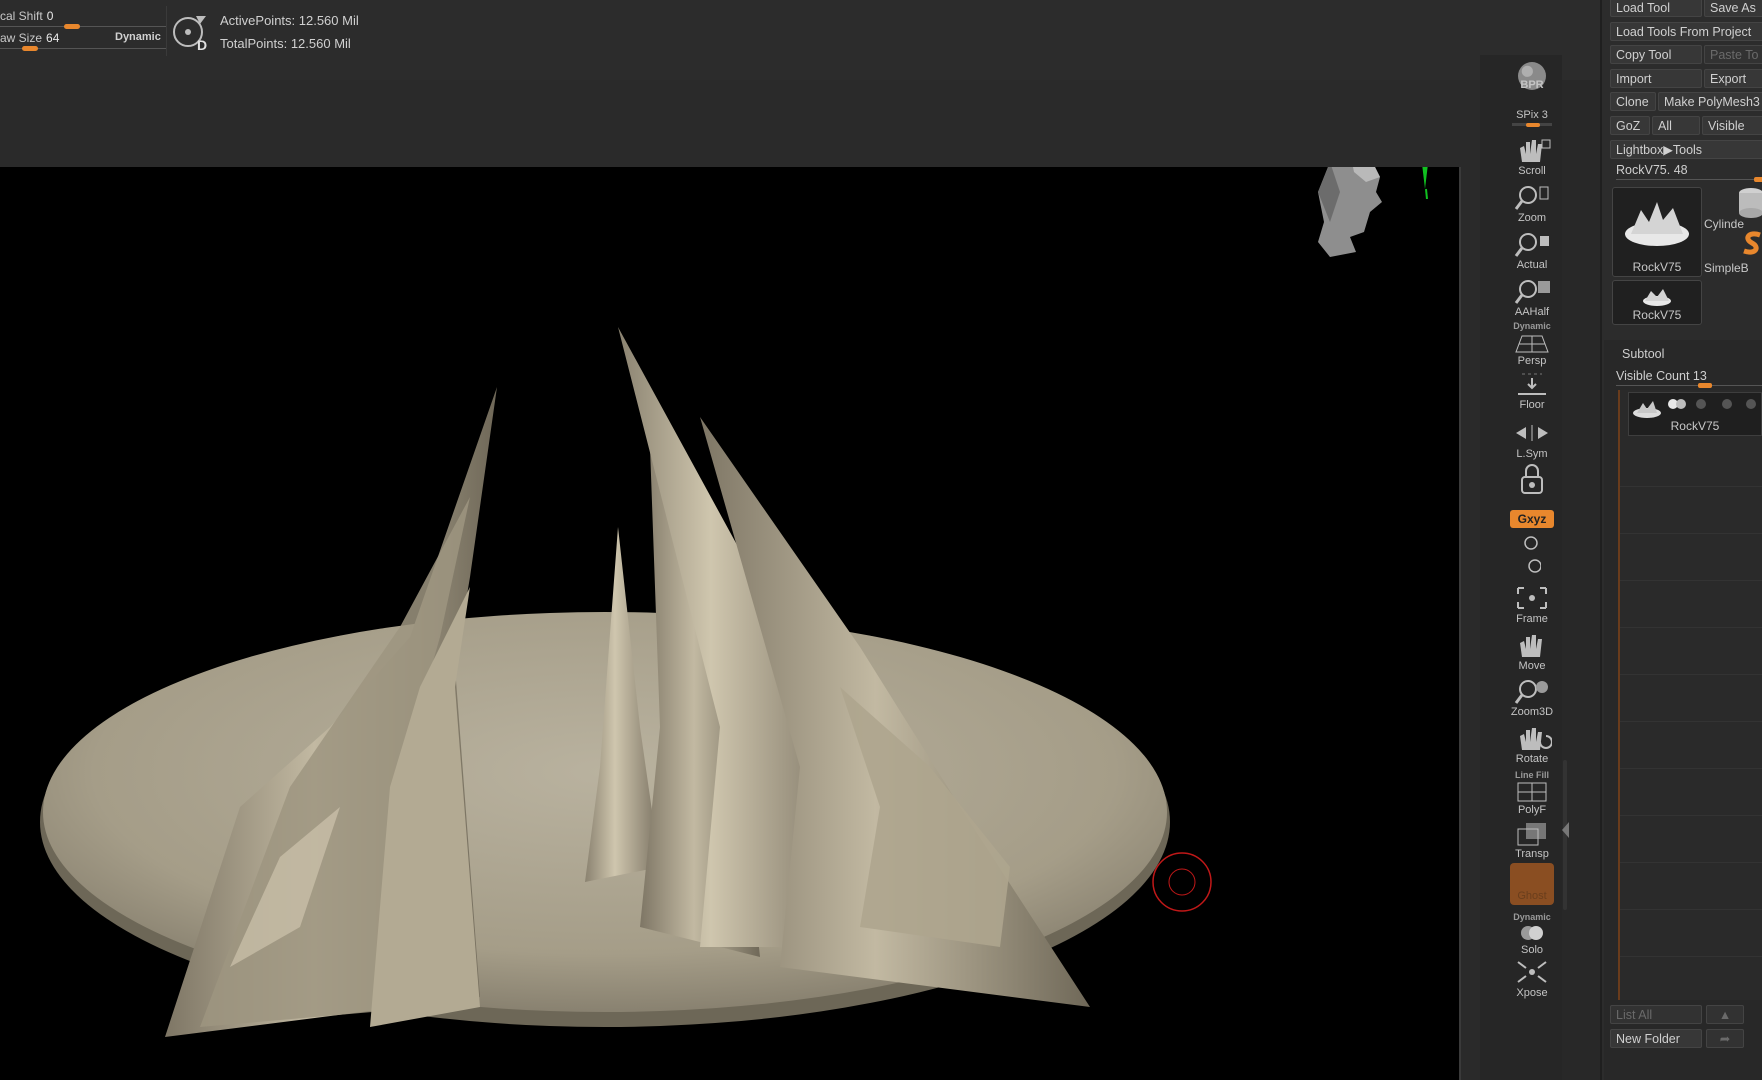 Image resolution: width=1762 pixels, height=1080 pixels. I want to click on ghost-label: Ghost, so click(1532, 896).